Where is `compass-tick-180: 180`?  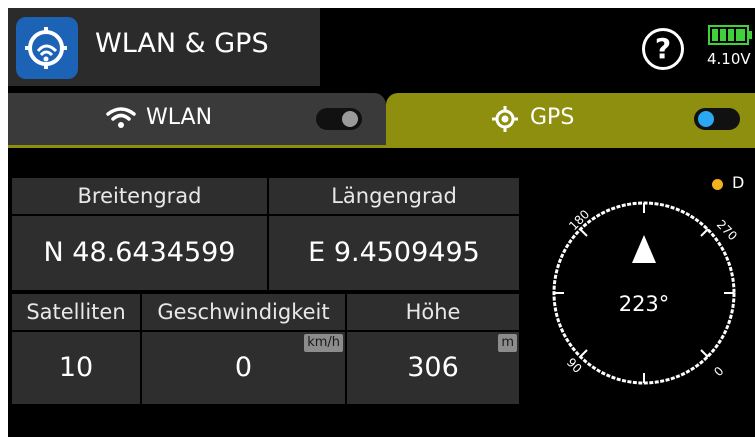 compass-tick-180: 180 is located at coordinates (579, 220).